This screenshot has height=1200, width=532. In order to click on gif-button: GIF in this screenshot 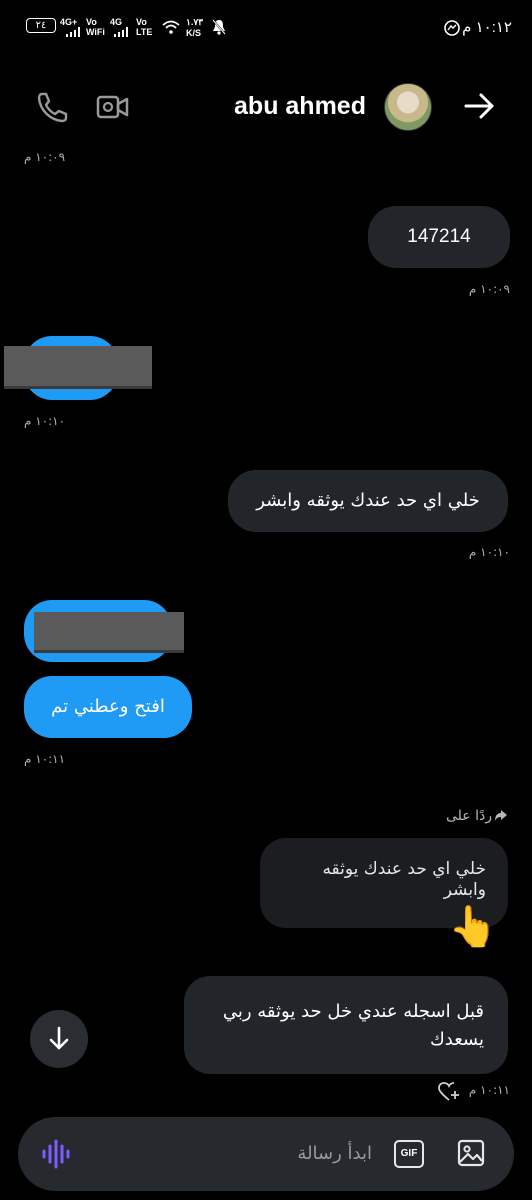, I will do `click(409, 1154)`.